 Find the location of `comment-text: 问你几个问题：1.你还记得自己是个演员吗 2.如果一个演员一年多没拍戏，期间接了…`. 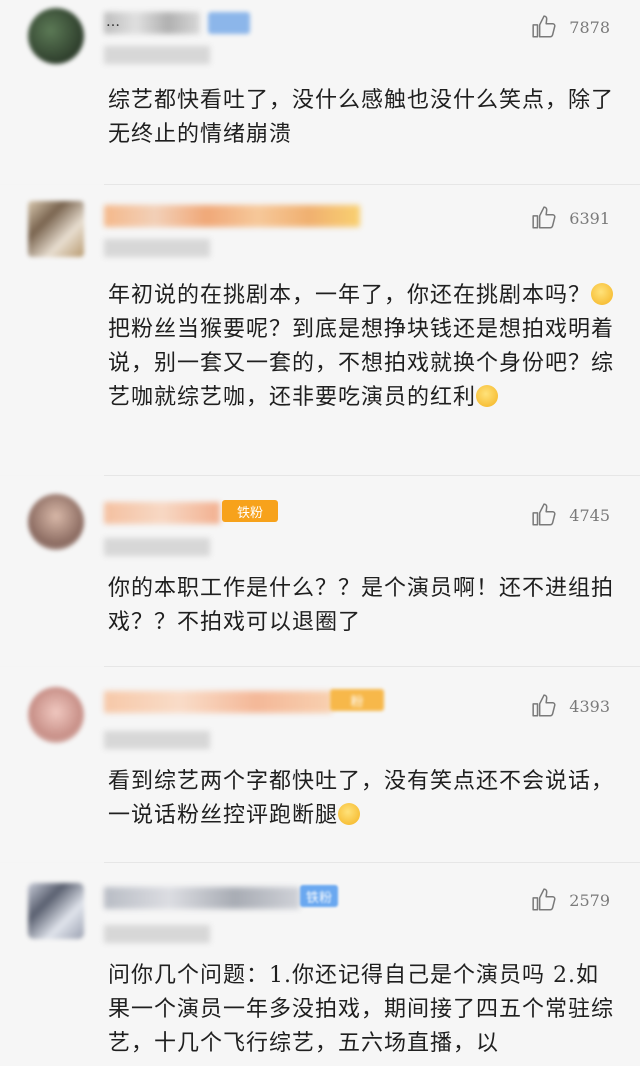

comment-text: 问你几个问题：1.你还记得自己是个演员吗 2.如果一个演员一年多没拍戏，期间接了… is located at coordinates (361, 1009).